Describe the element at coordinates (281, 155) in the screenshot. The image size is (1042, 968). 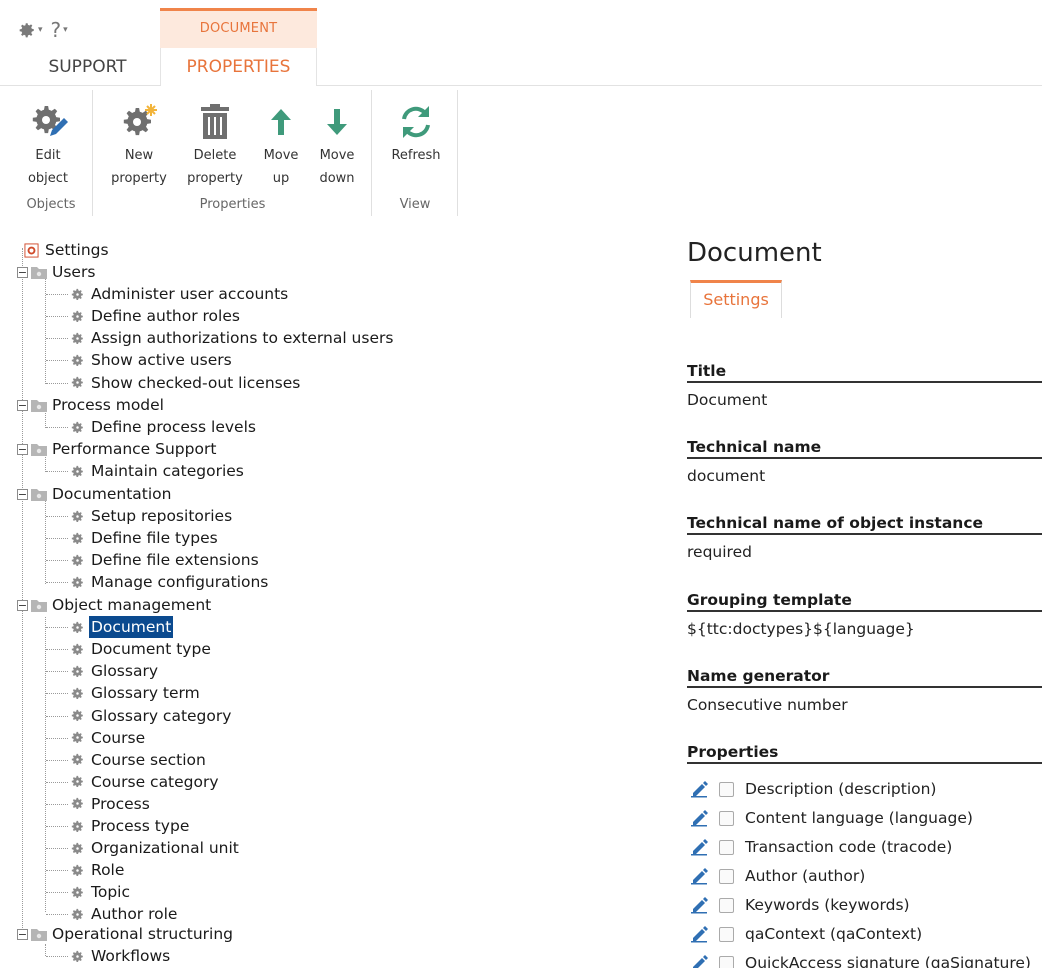
I see `move-up-label-1: Move` at that location.